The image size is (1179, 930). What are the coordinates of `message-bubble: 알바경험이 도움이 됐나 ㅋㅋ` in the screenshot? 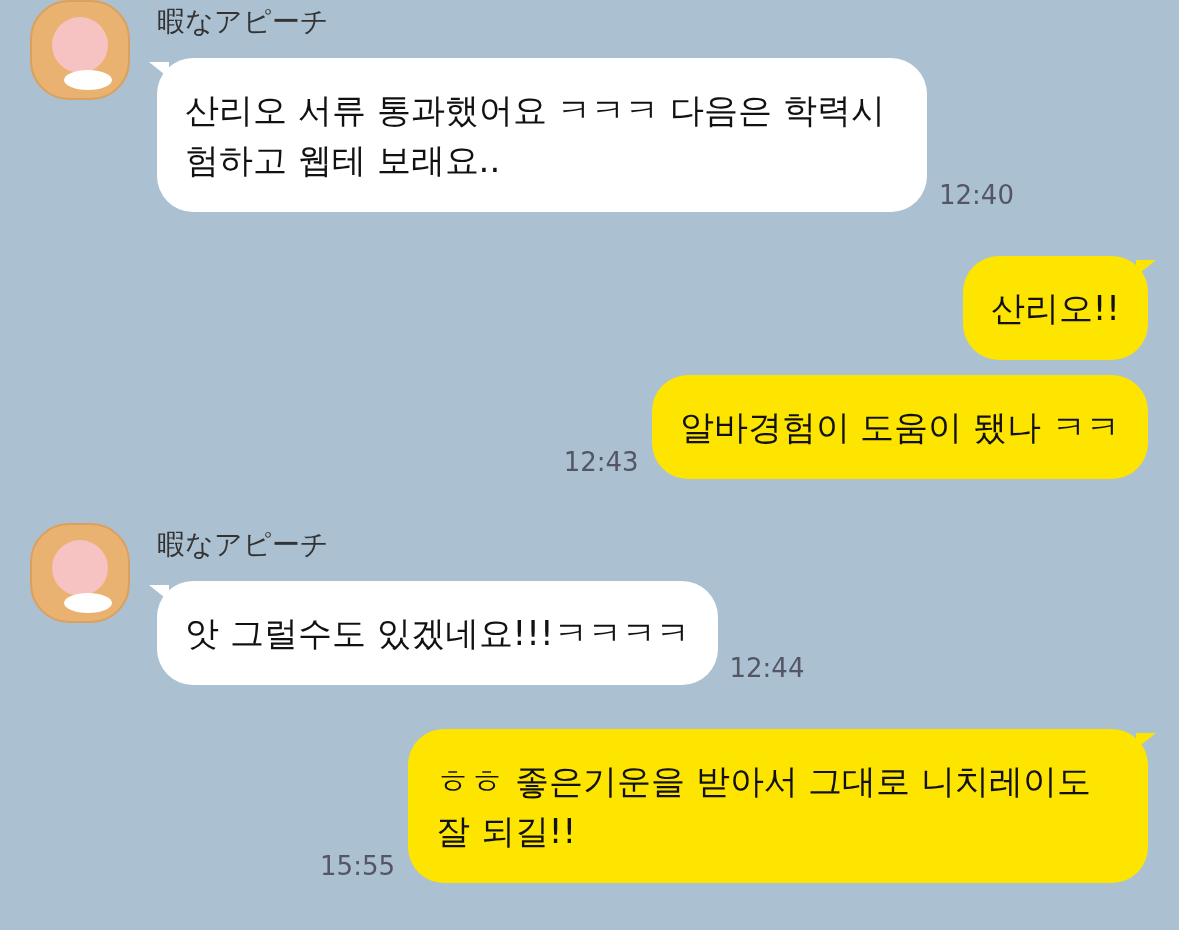 It's located at (899, 427).